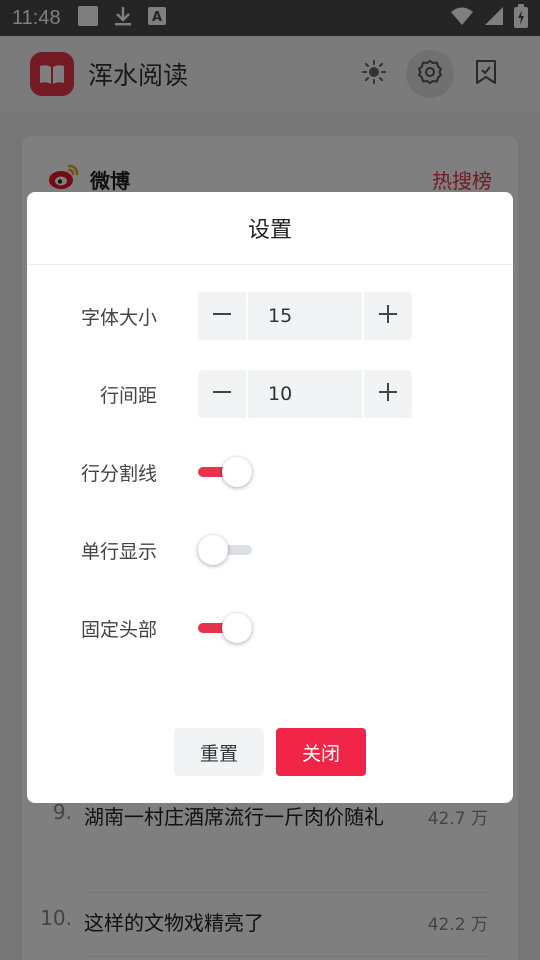 This screenshot has width=540, height=960. I want to click on line-spacing-input: 10, so click(305, 394).